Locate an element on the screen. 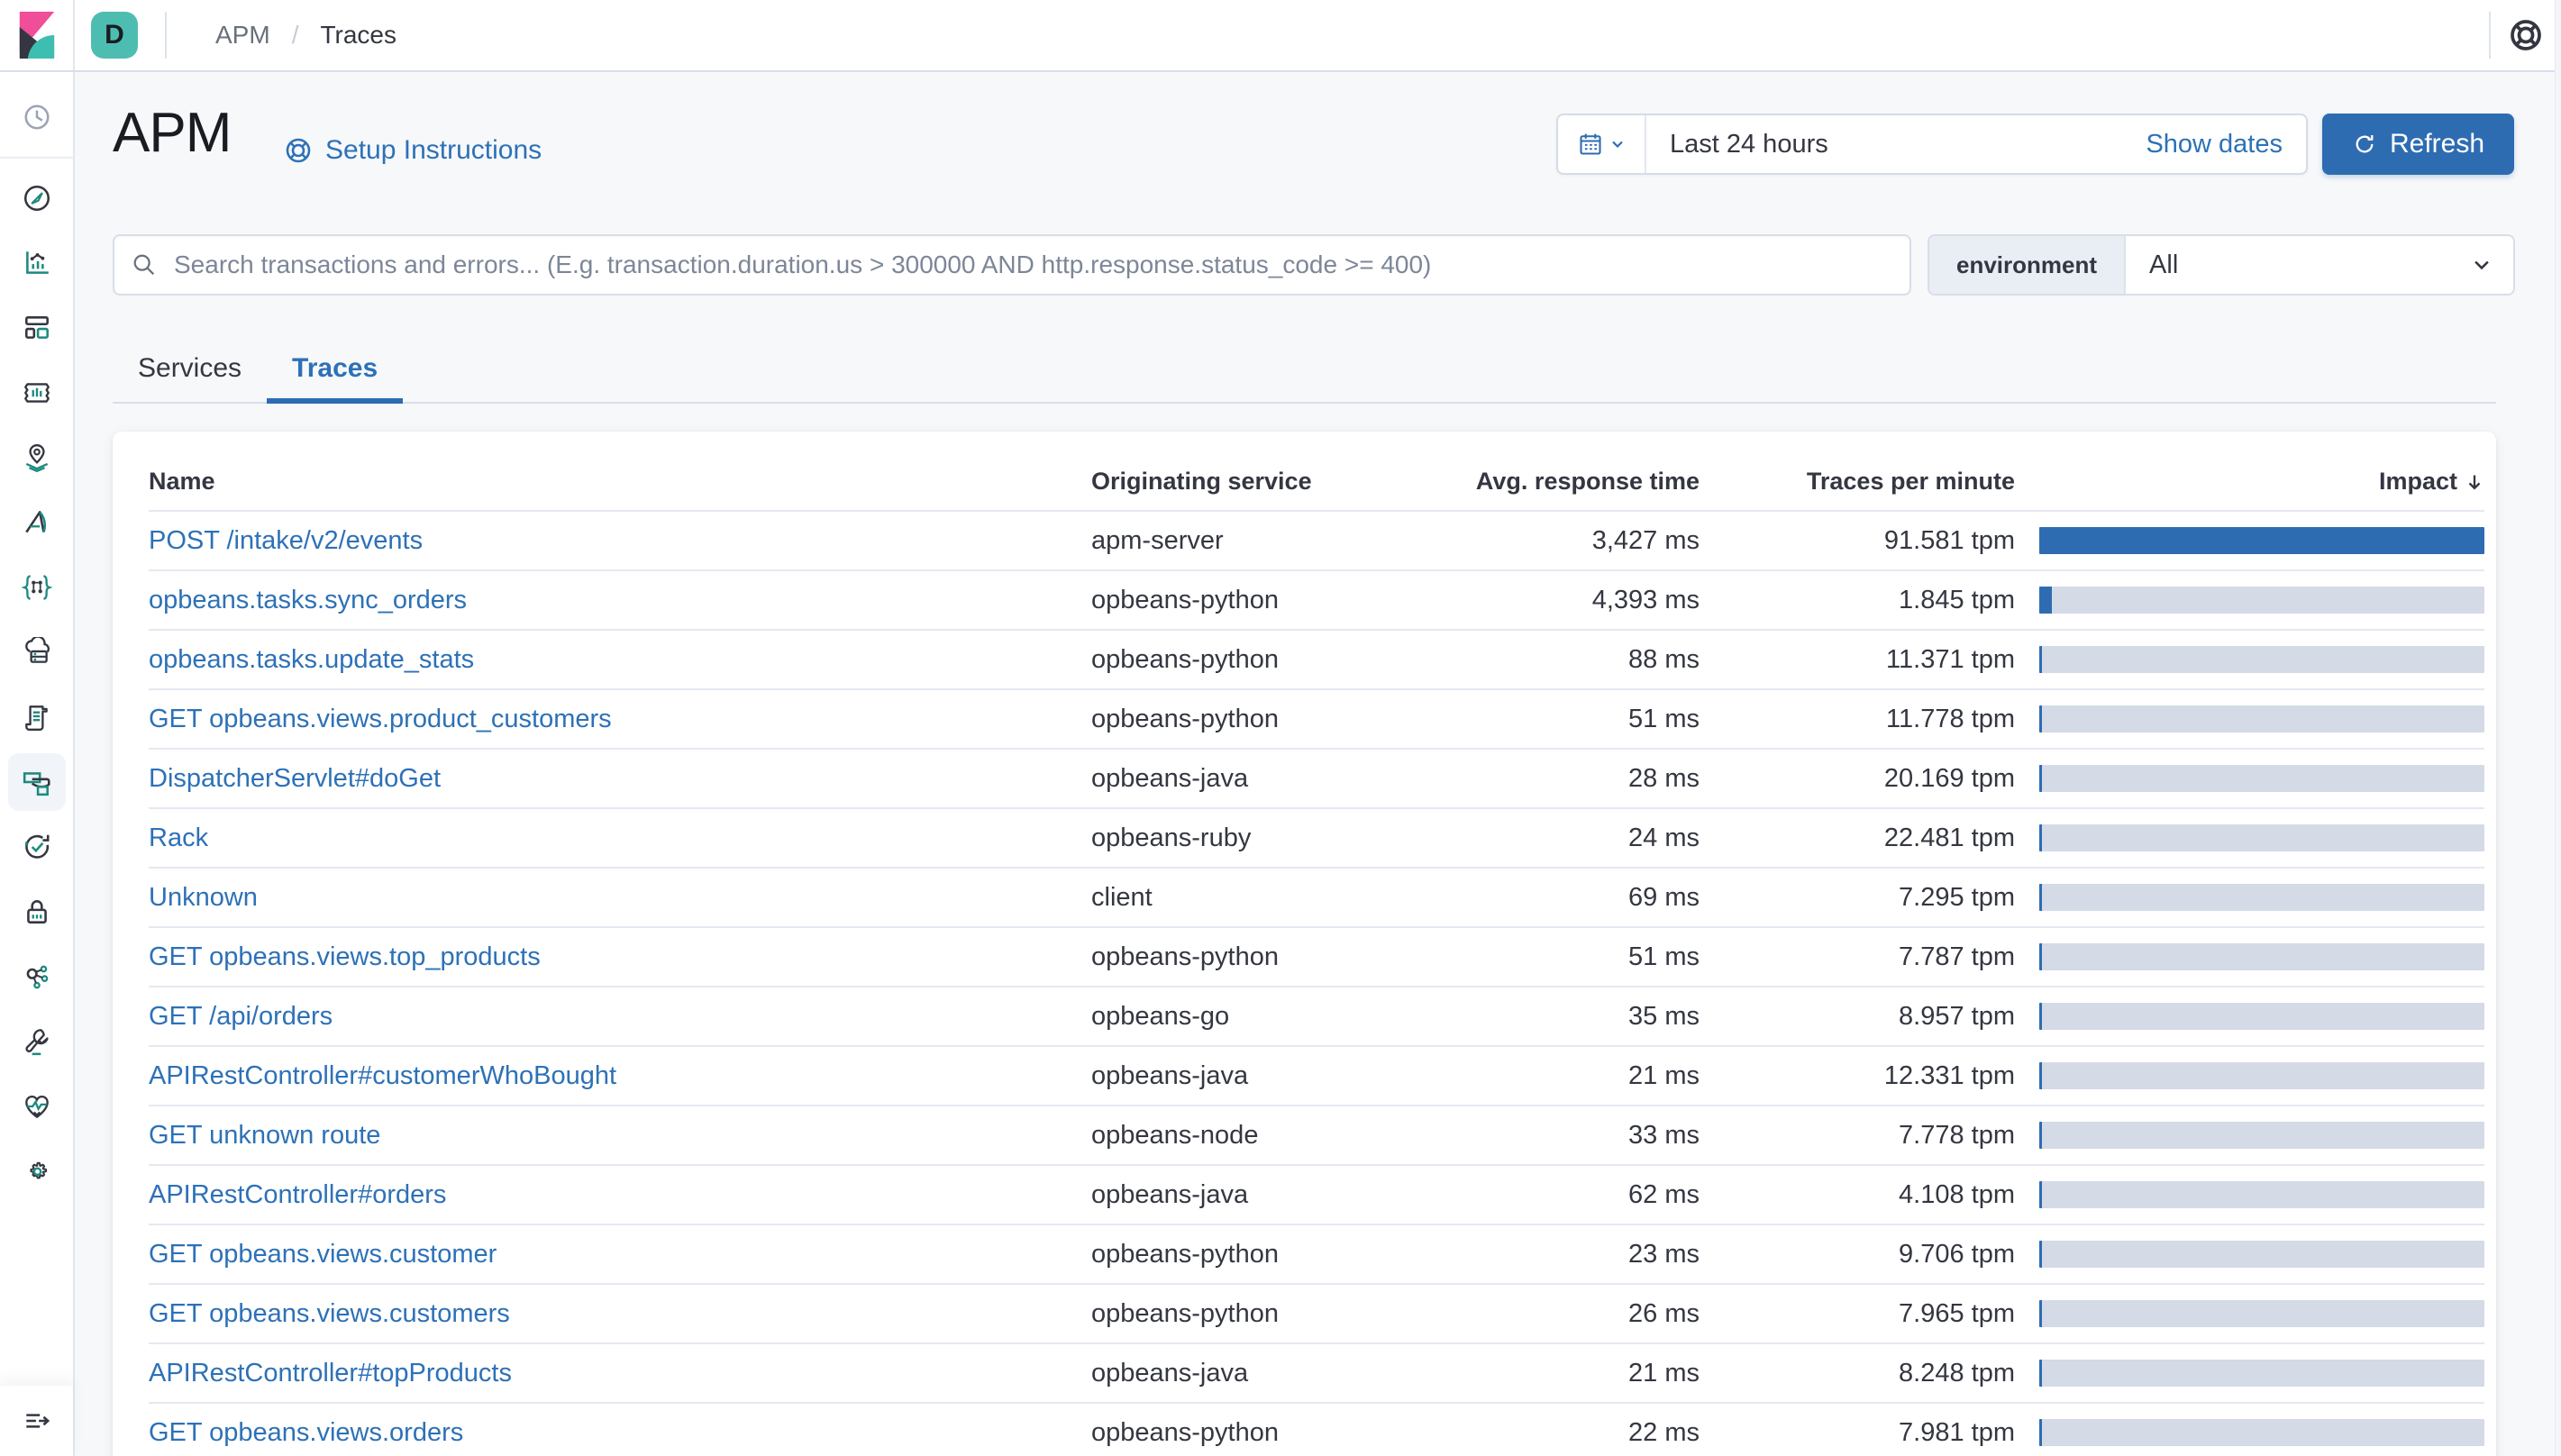 This screenshot has width=2561, height=1456. trace-name-link: DispatcherServlet#doGet is located at coordinates (295, 779).